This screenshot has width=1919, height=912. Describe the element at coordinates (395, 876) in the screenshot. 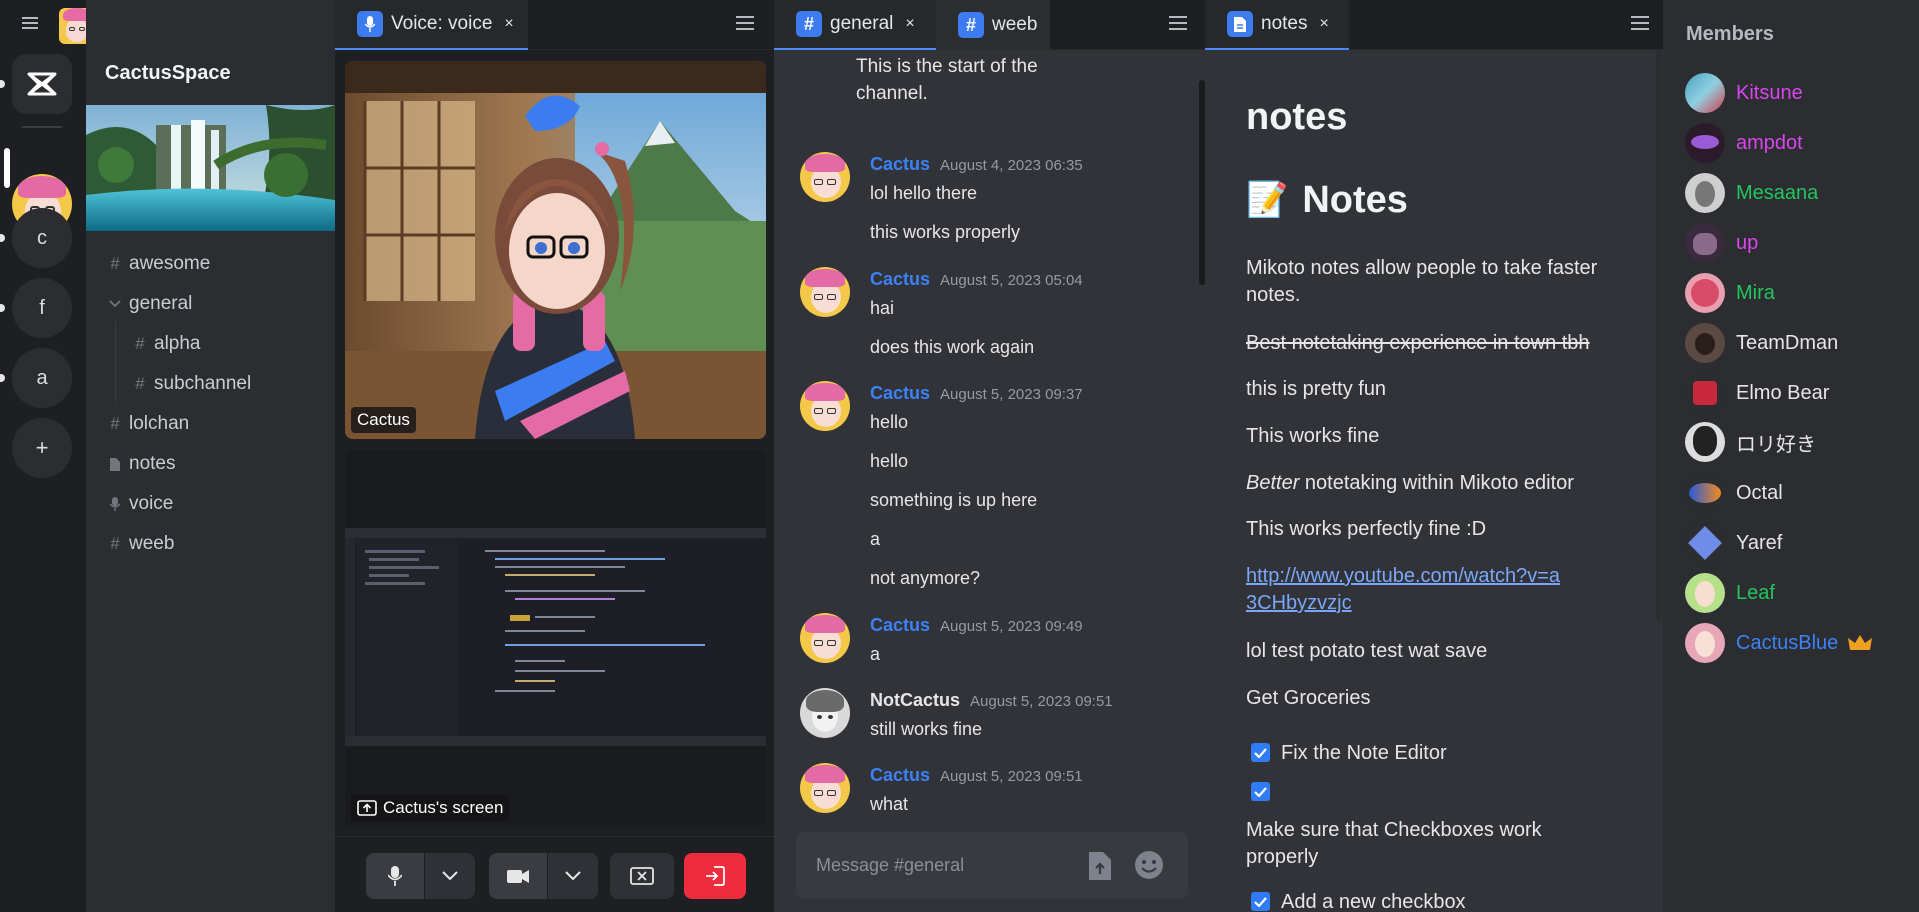

I see `mute-microphone-button` at that location.